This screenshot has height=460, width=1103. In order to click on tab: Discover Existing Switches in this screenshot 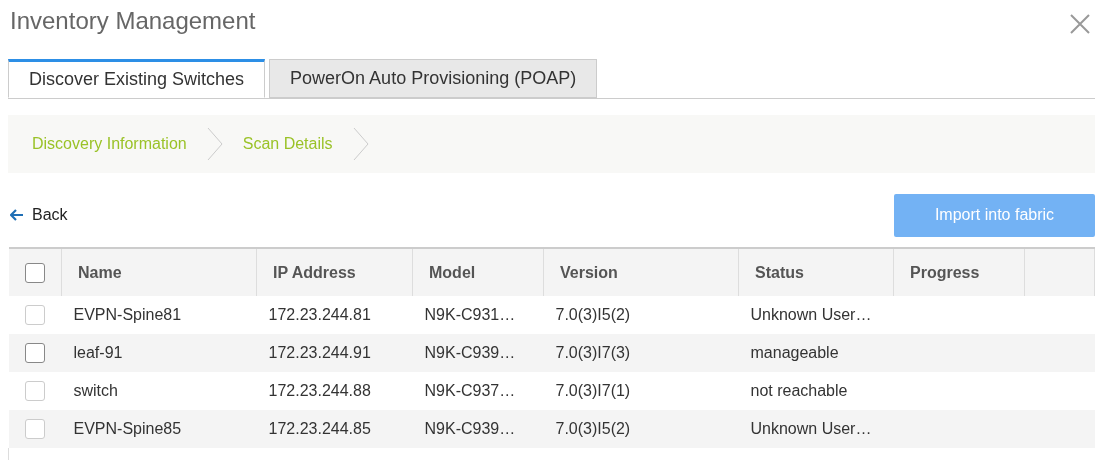, I will do `click(137, 78)`.